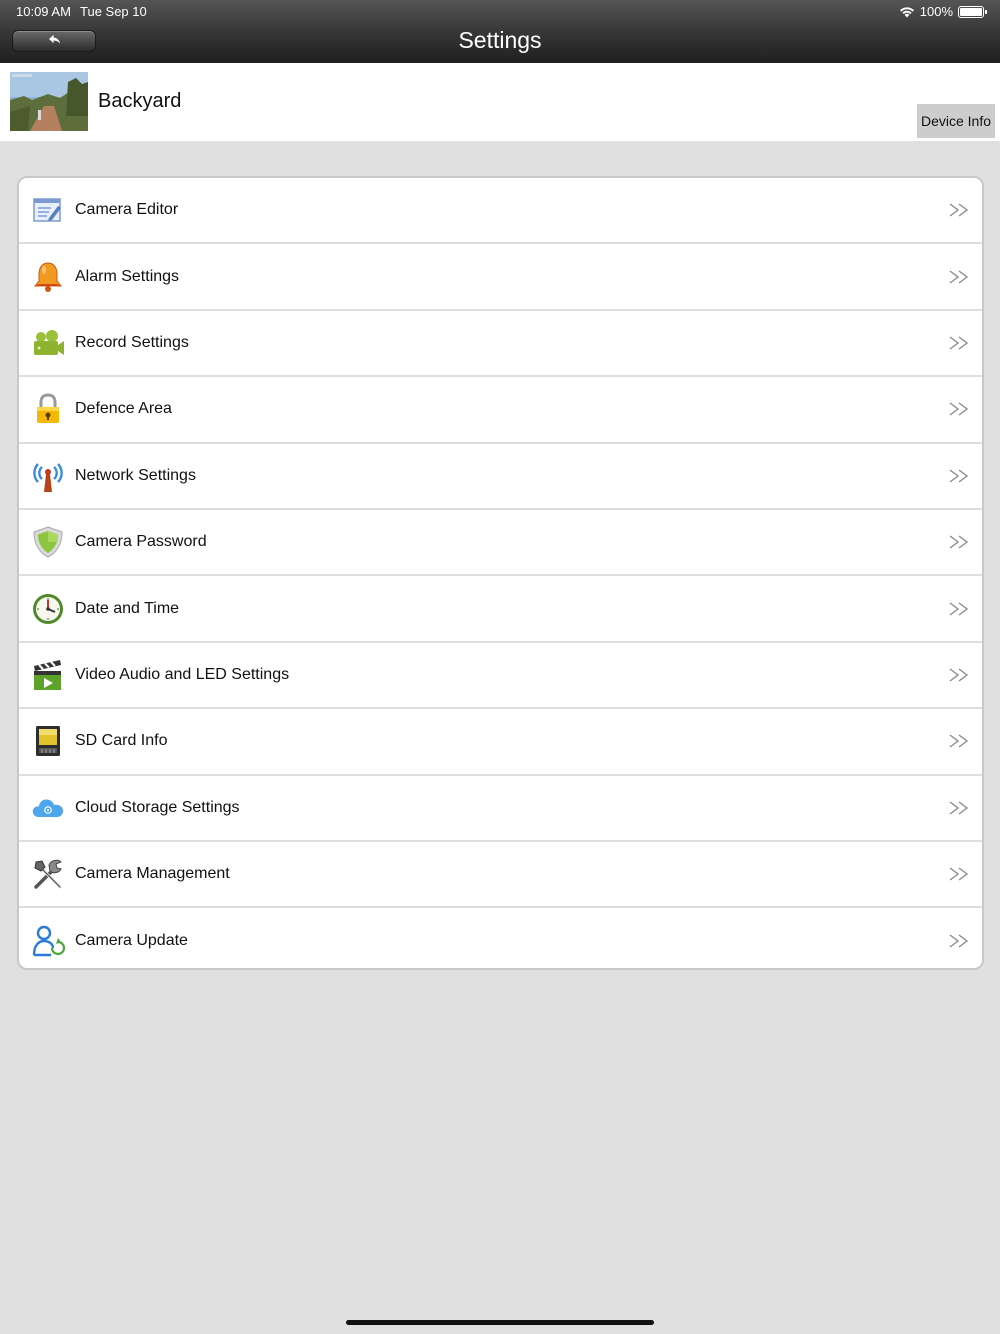  What do you see at coordinates (49, 101) in the screenshot?
I see `camera-thumbnail` at bounding box center [49, 101].